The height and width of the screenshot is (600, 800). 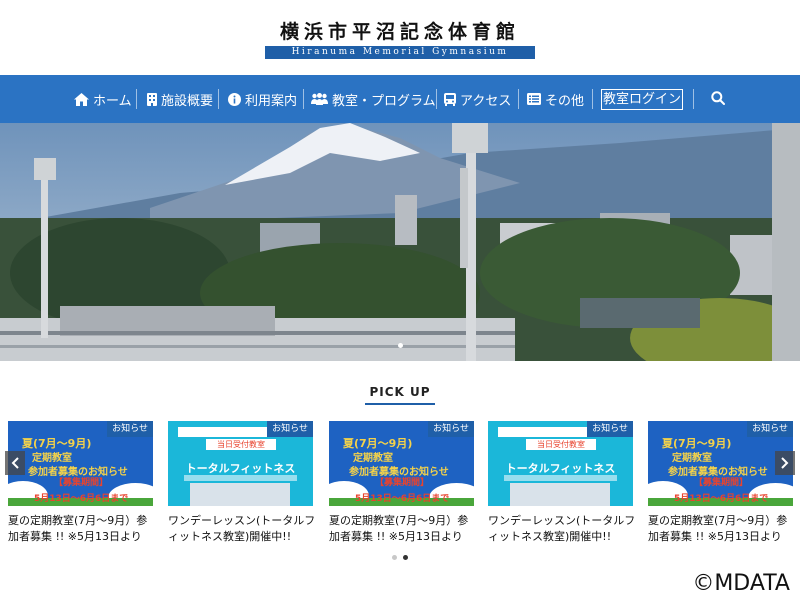 I want to click on nav-item-programs: 教室・プログラム, so click(x=373, y=99).